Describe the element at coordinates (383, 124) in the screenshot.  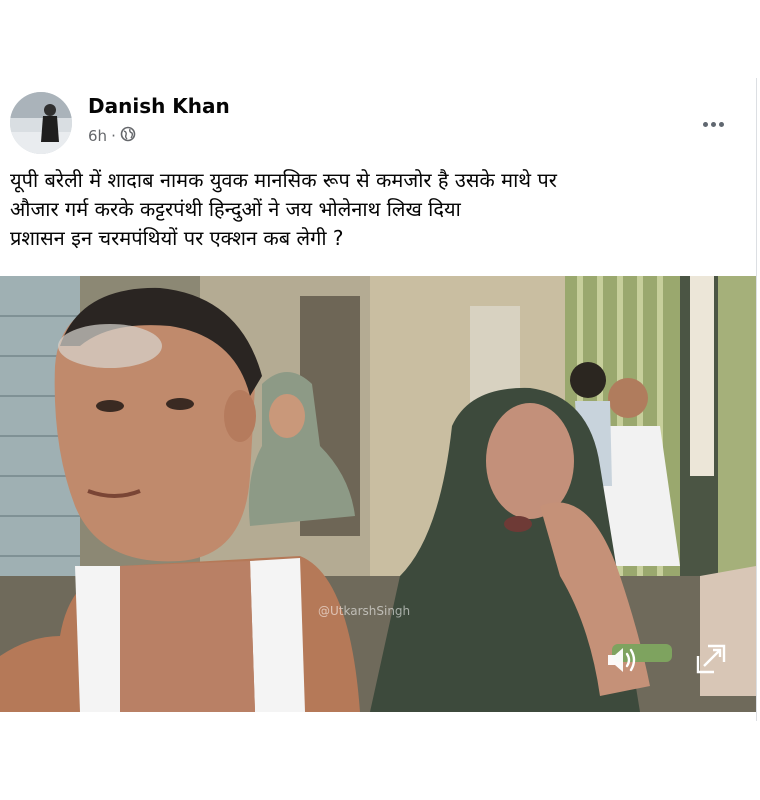
I see `post-header: Danish Khan 6h ·` at that location.